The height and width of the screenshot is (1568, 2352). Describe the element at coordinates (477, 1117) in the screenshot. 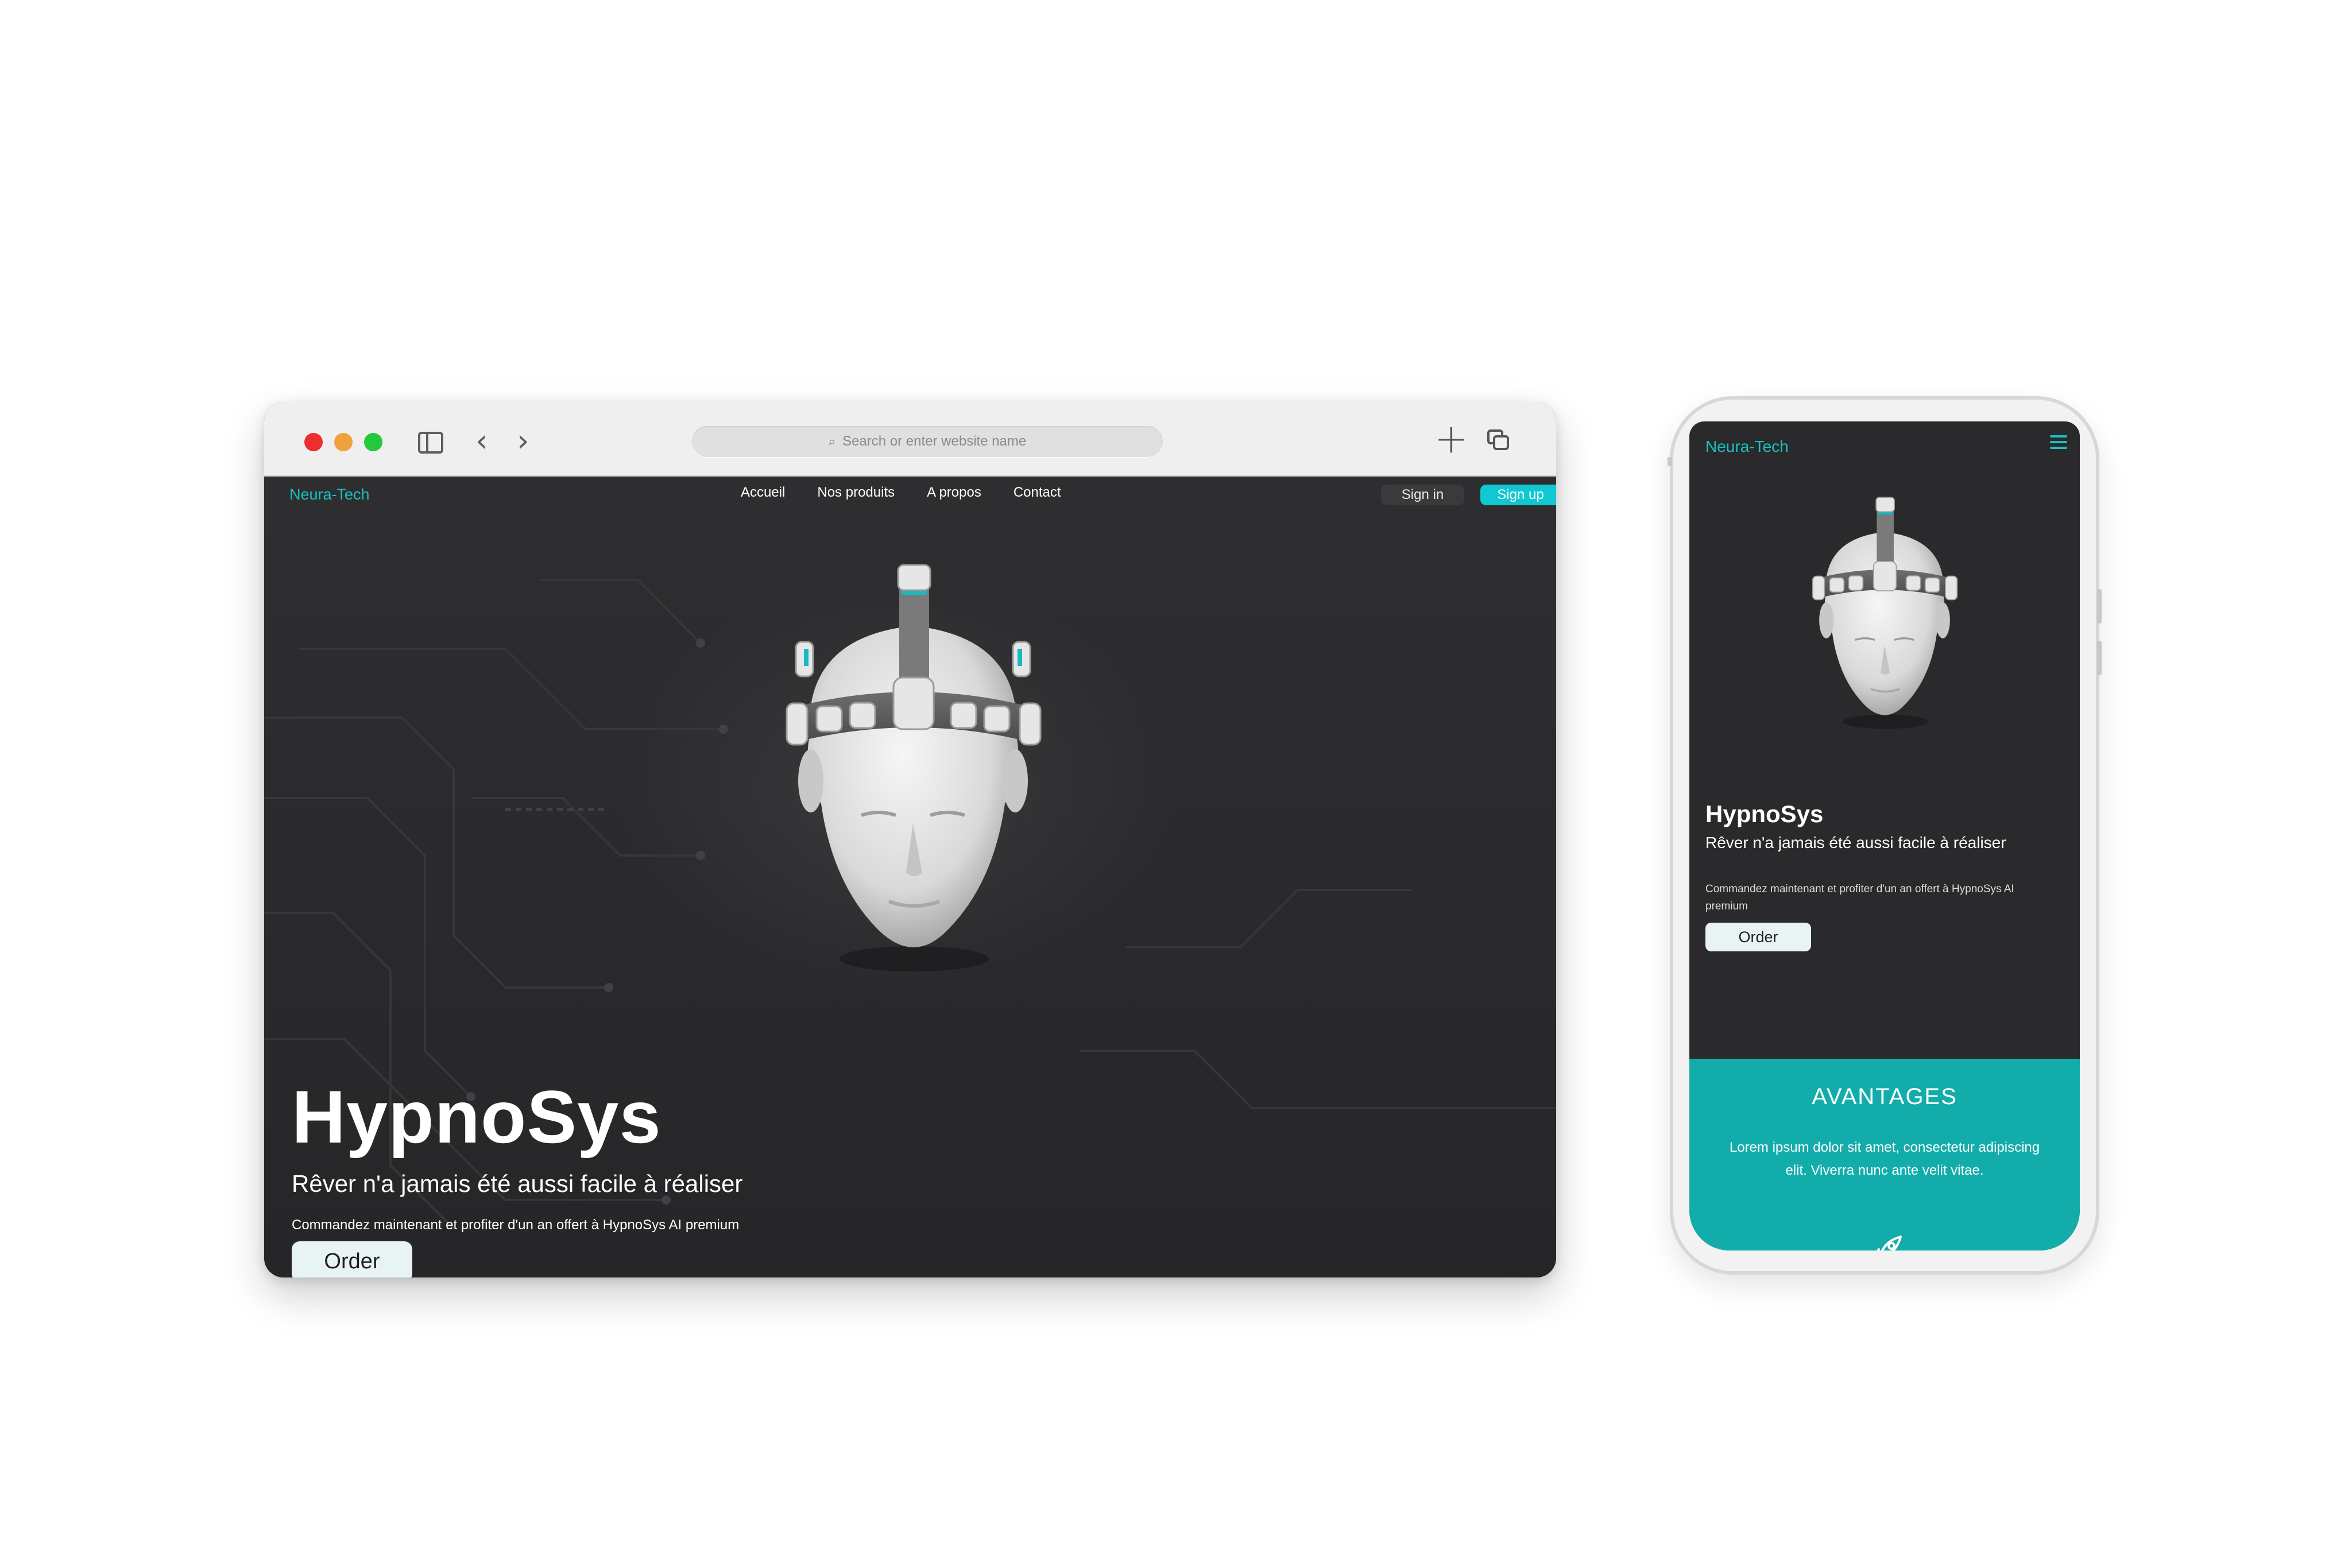

I see `hero-title: HypnoSys` at that location.